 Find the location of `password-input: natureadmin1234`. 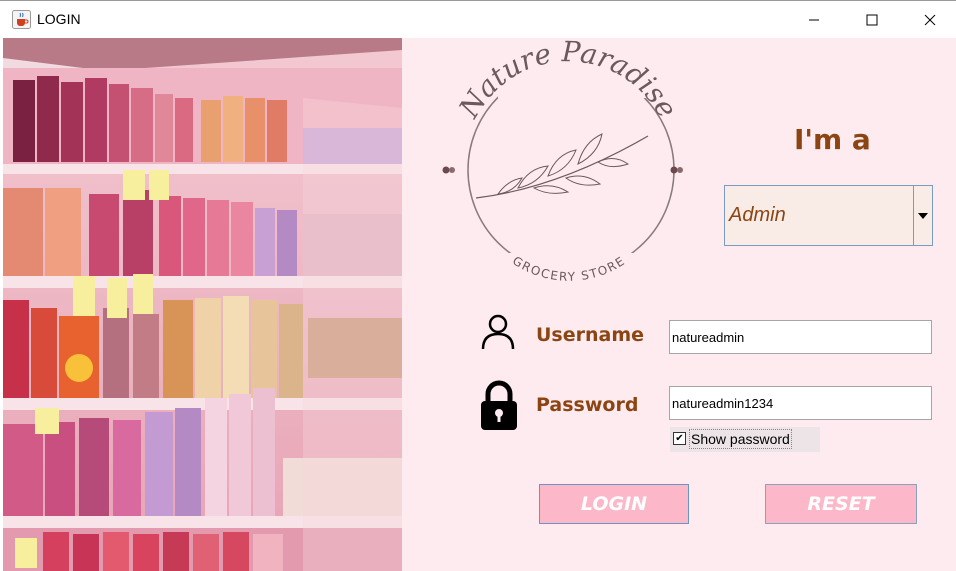

password-input: natureadmin1234 is located at coordinates (800, 403).